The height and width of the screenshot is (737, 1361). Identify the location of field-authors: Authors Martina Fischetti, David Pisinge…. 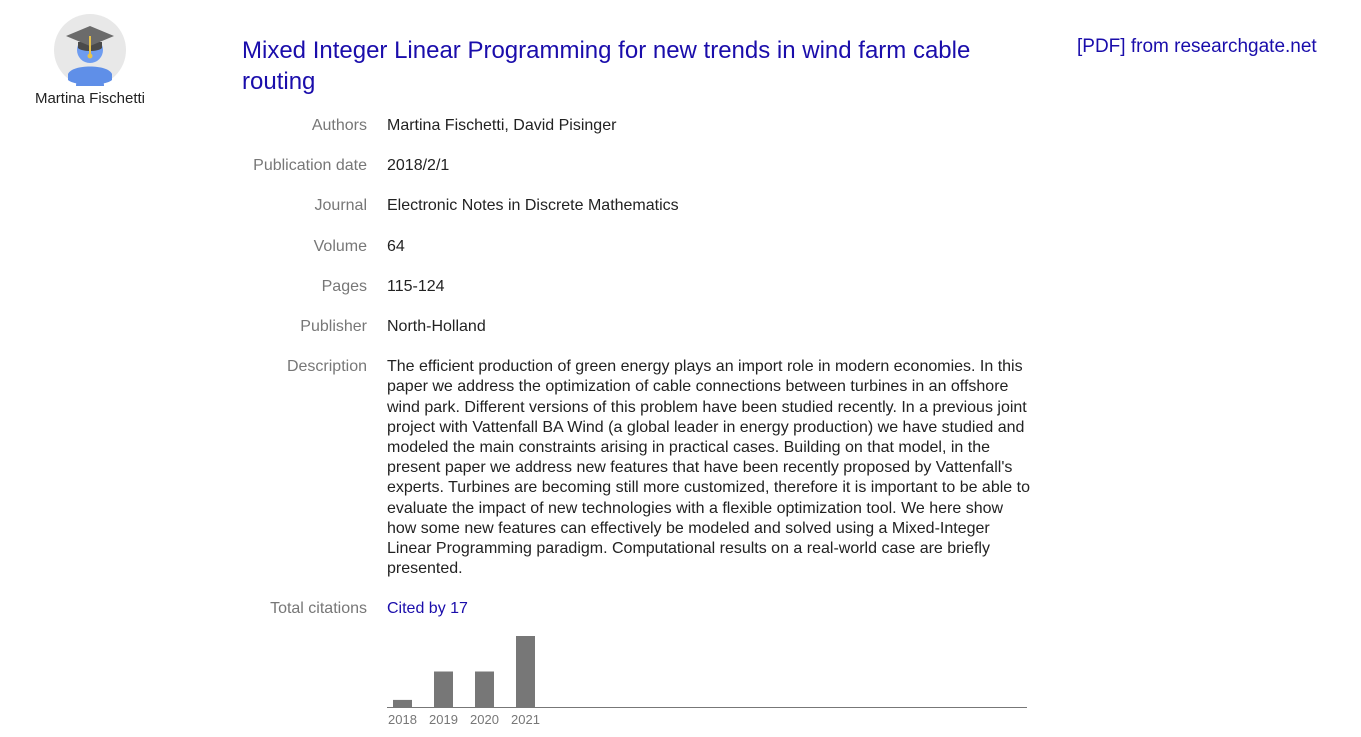
(637, 126).